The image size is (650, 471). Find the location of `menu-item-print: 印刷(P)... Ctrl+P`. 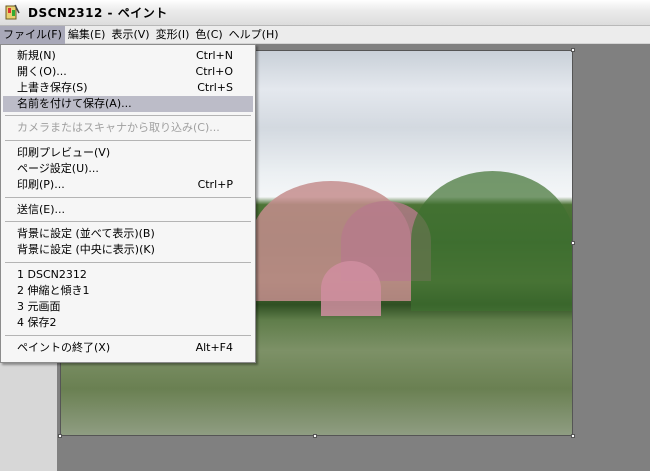

menu-item-print: 印刷(P)... Ctrl+P is located at coordinates (128, 185).